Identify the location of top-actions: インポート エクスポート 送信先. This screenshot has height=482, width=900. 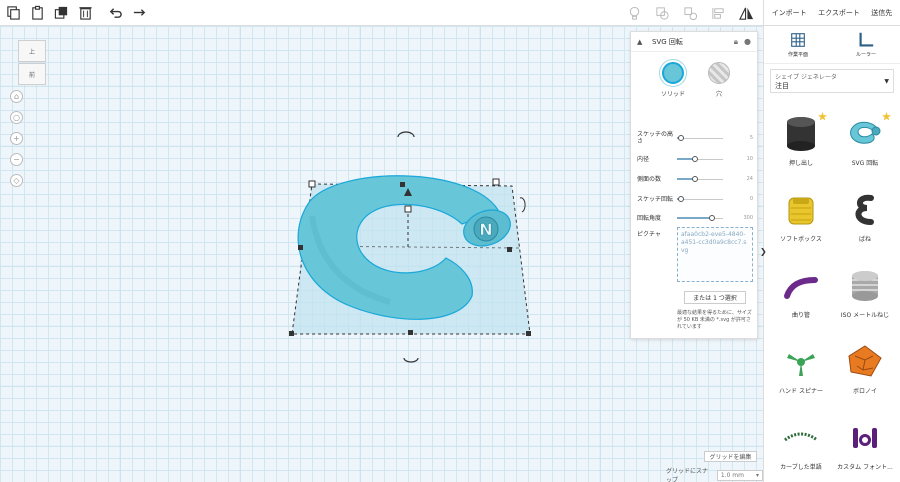
(832, 13).